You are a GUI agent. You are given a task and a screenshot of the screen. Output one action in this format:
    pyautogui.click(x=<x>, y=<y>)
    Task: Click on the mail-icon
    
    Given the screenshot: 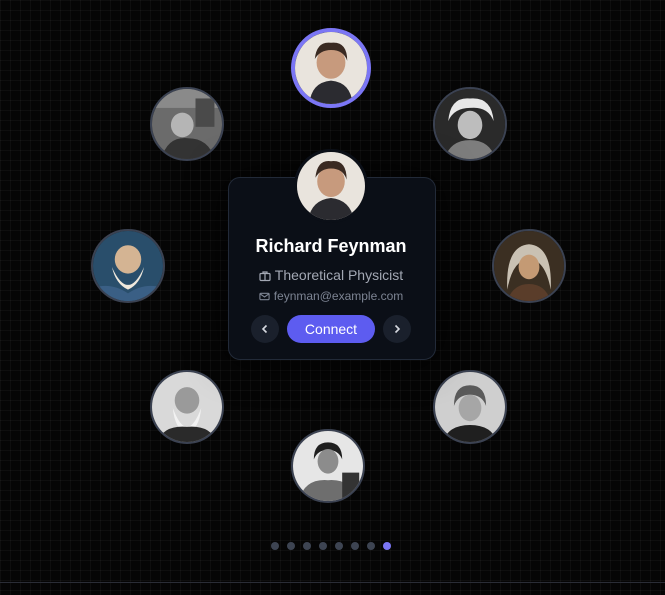 What is the action you would take?
    pyautogui.click(x=264, y=296)
    